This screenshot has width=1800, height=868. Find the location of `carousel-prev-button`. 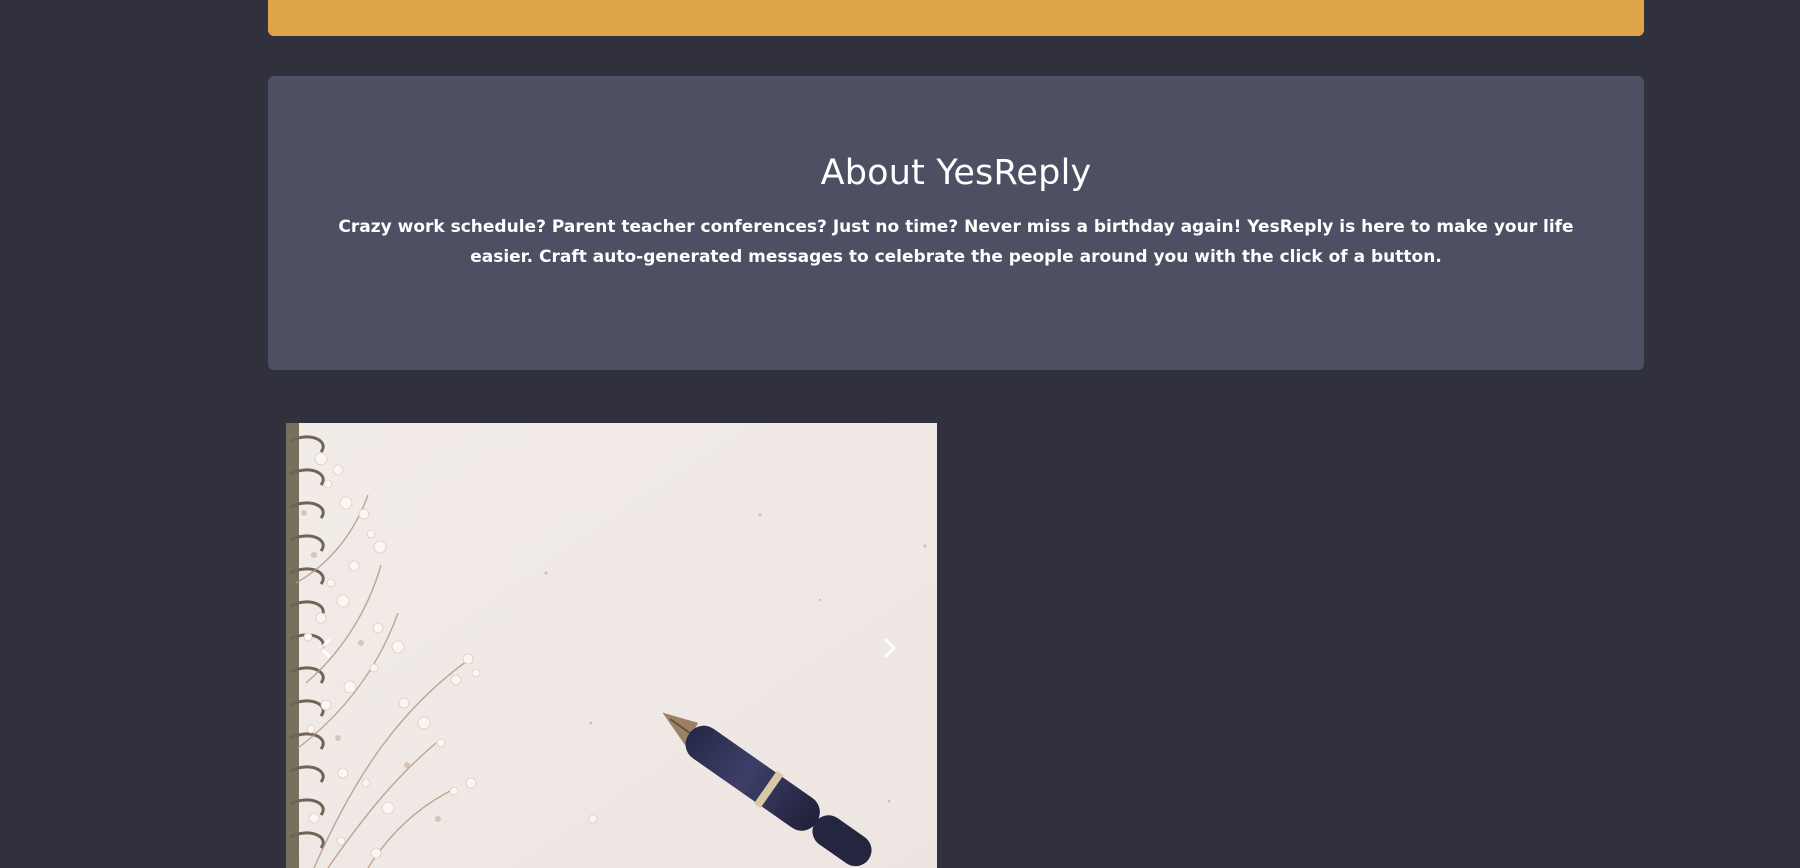

carousel-prev-button is located at coordinates (326, 648).